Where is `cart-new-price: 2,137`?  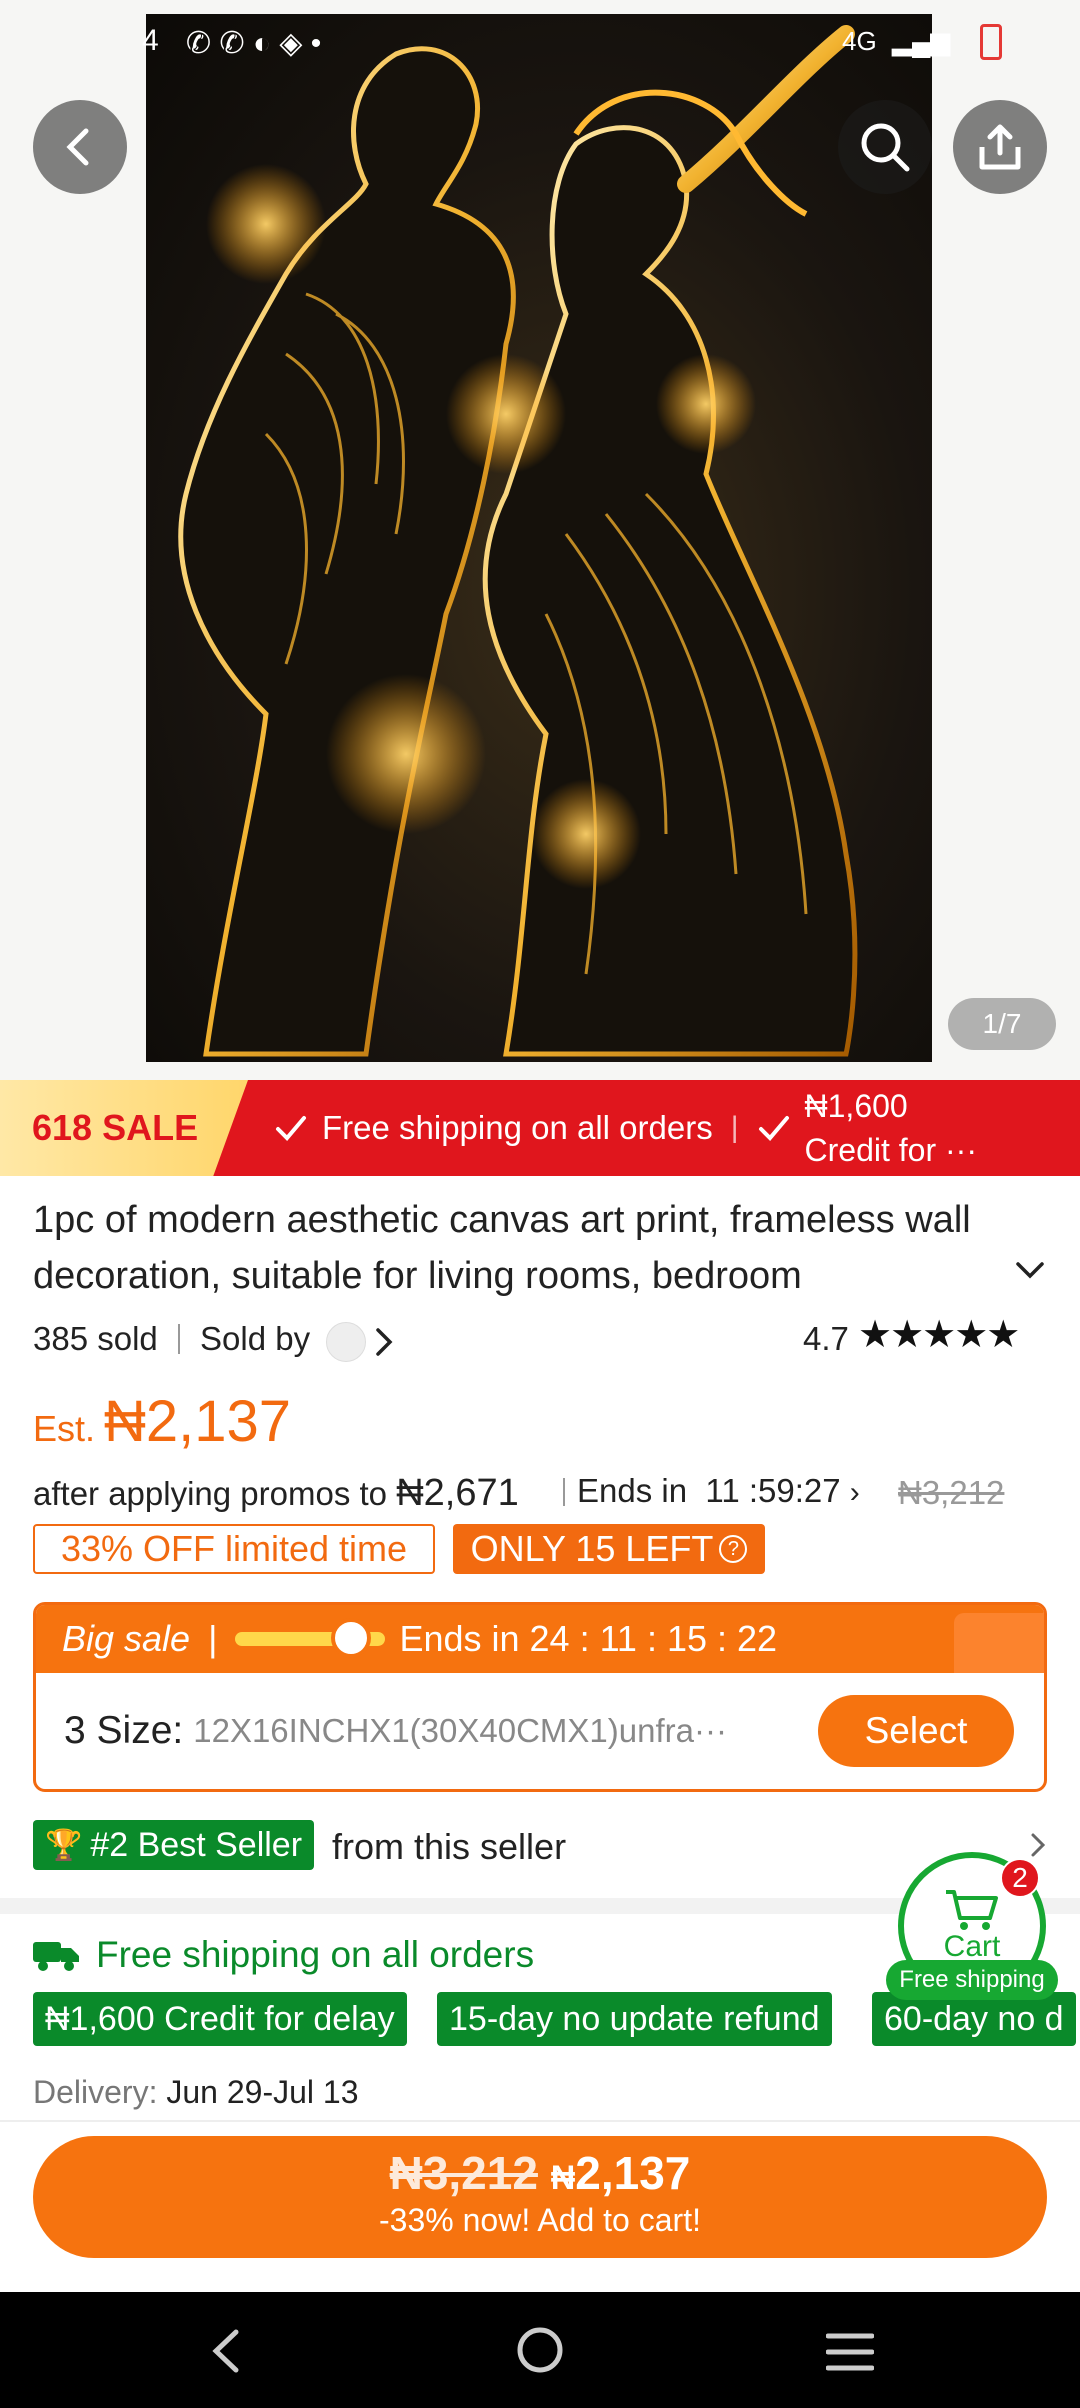
cart-new-price: 2,137 is located at coordinates (633, 2173).